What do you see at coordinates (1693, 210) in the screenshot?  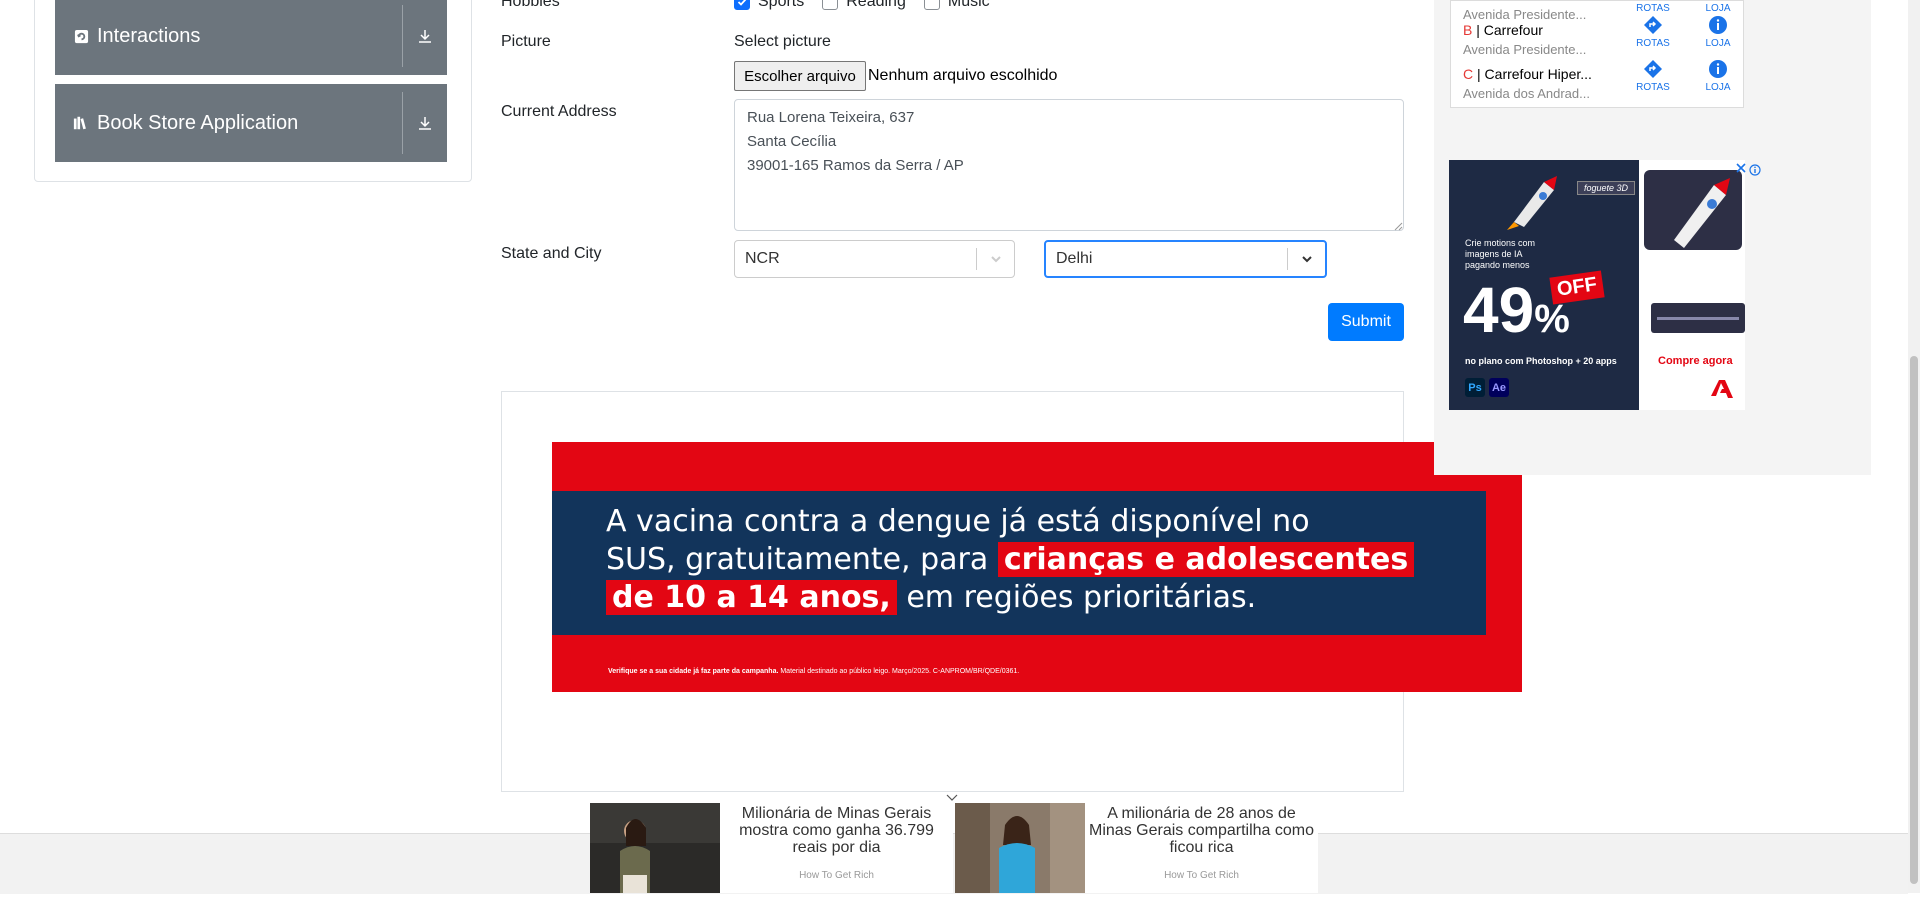 I see `rocket-image` at bounding box center [1693, 210].